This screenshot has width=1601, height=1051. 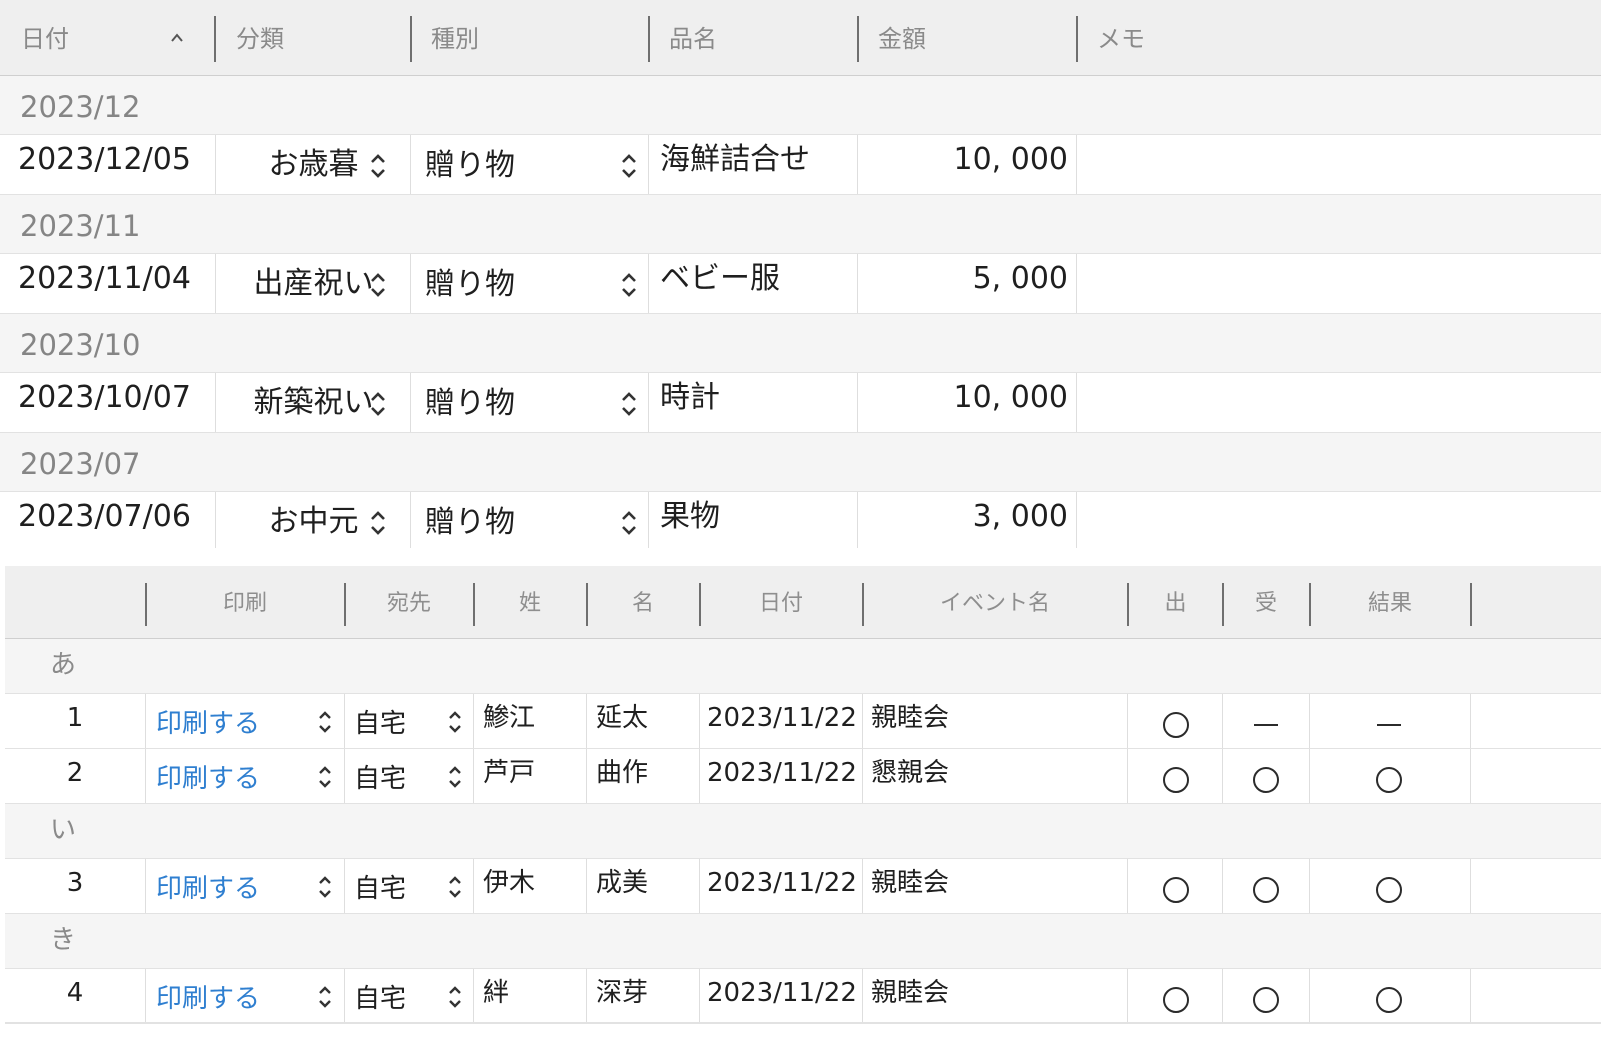 I want to click on column-header-memo: メモ, so click(x=1226, y=38).